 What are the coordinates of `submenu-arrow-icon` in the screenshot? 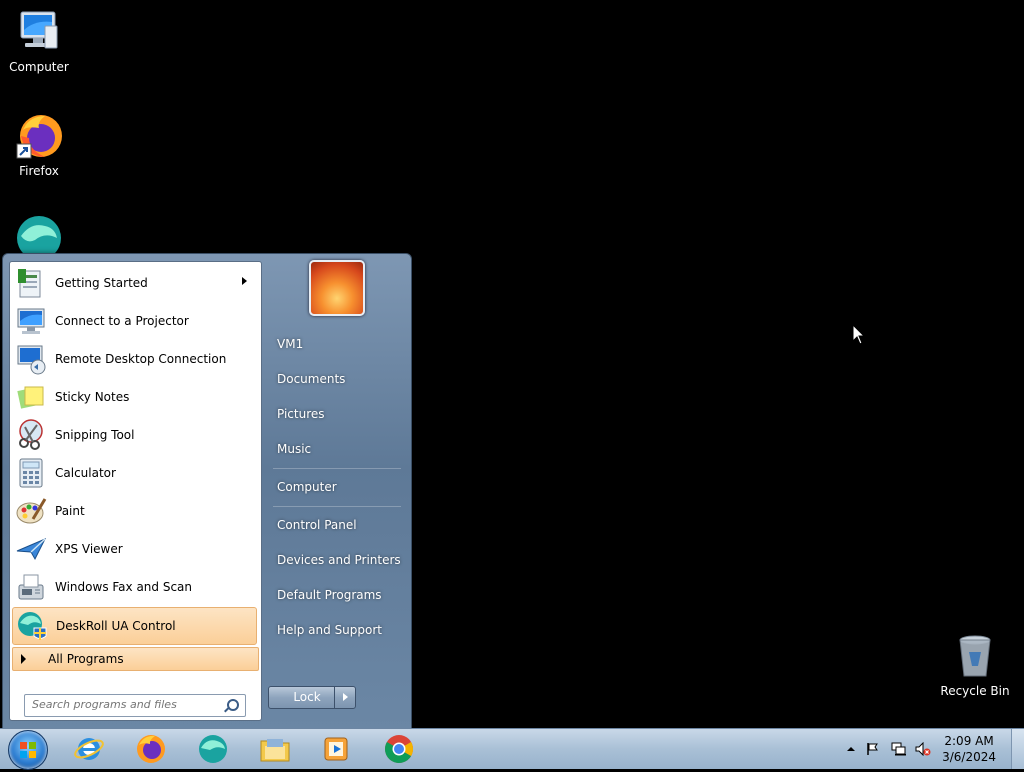 It's located at (244, 281).